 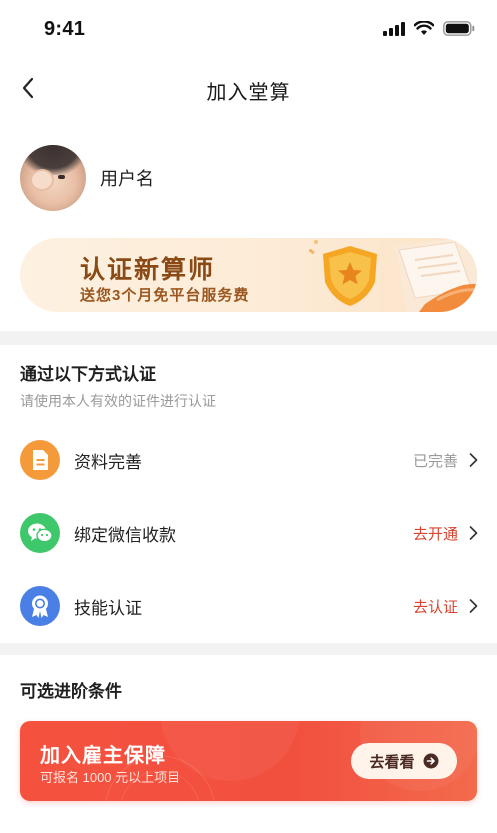 I want to click on verify-section-title: 通过以下方式认证, so click(x=88, y=374).